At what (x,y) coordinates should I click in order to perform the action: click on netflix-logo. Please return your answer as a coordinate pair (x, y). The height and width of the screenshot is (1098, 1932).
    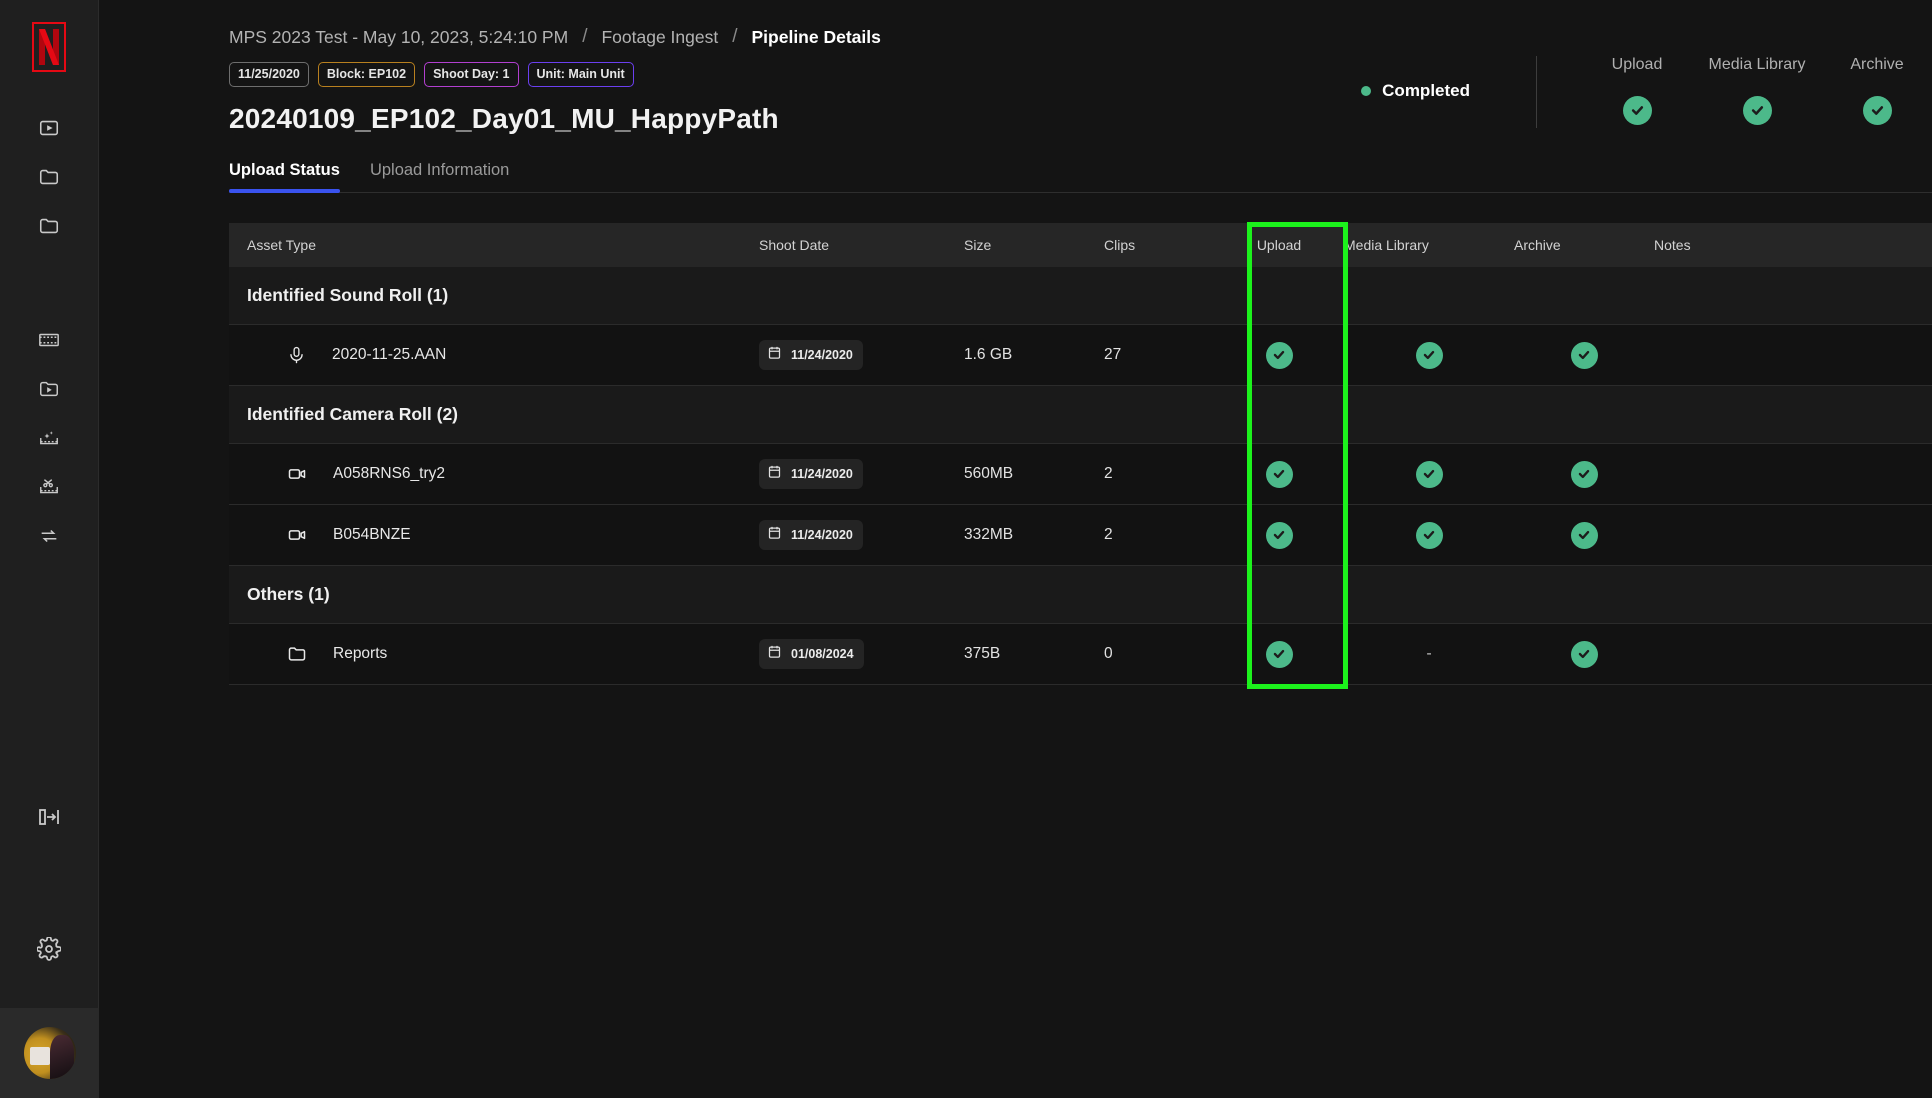
    Looking at the image, I should click on (49, 47).